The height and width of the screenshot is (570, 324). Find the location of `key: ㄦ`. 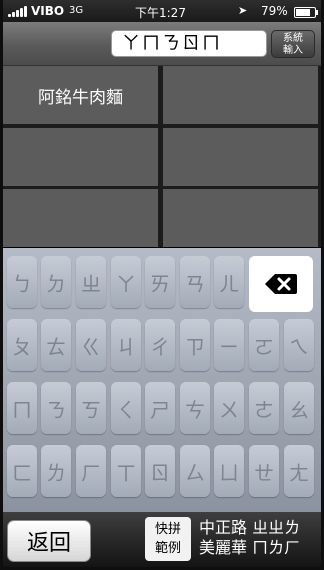

key: ㄦ is located at coordinates (229, 282).